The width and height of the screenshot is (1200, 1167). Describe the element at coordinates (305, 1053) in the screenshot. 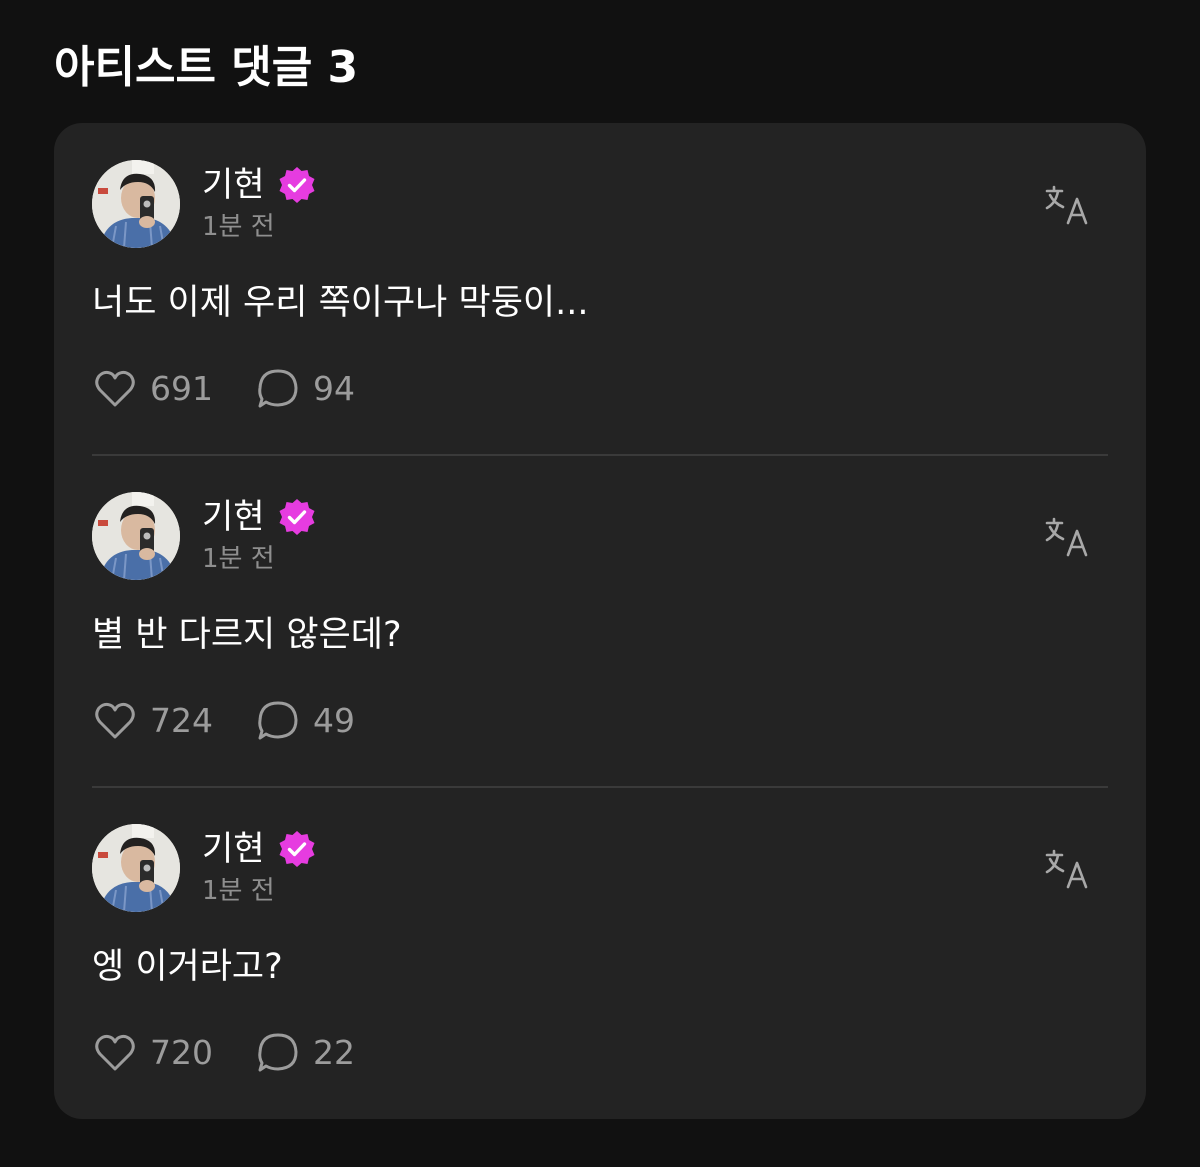

I see `reply-button: 22` at that location.